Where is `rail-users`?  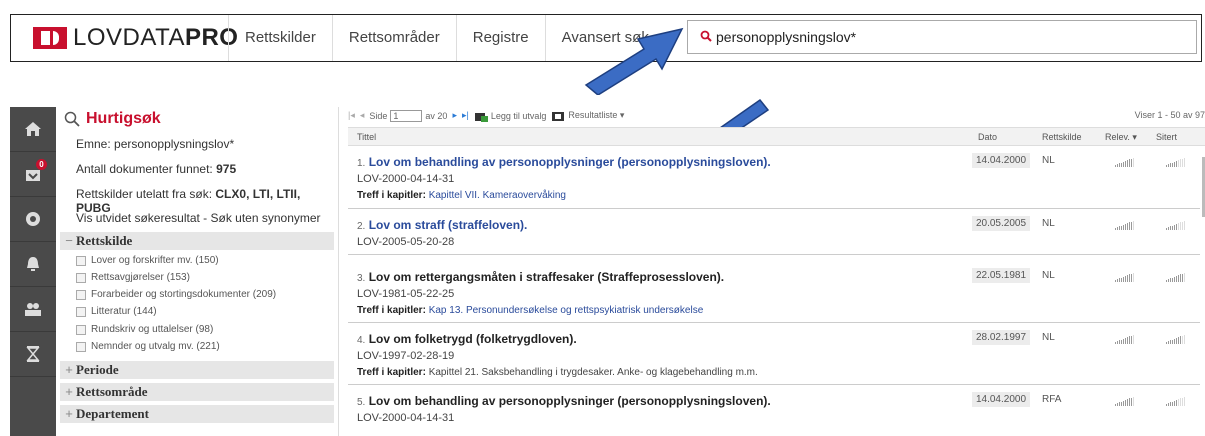 rail-users is located at coordinates (33, 309).